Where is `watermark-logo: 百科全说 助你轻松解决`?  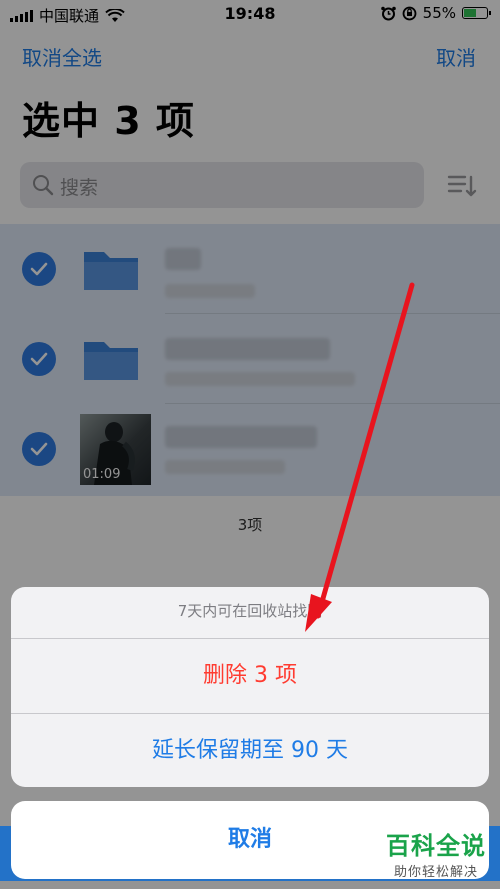 watermark-logo: 百科全说 助你轻松解决 is located at coordinates (436, 853).